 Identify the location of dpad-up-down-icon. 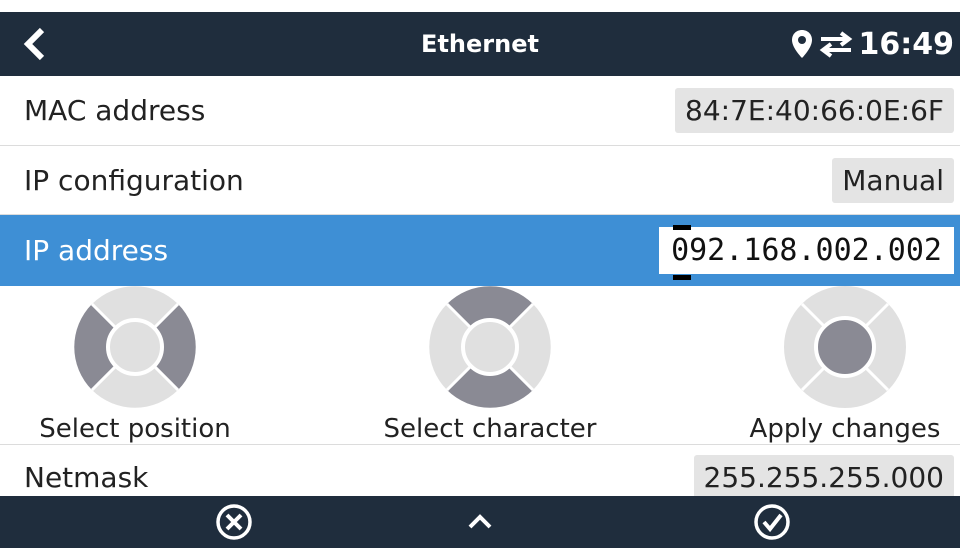
(490, 347).